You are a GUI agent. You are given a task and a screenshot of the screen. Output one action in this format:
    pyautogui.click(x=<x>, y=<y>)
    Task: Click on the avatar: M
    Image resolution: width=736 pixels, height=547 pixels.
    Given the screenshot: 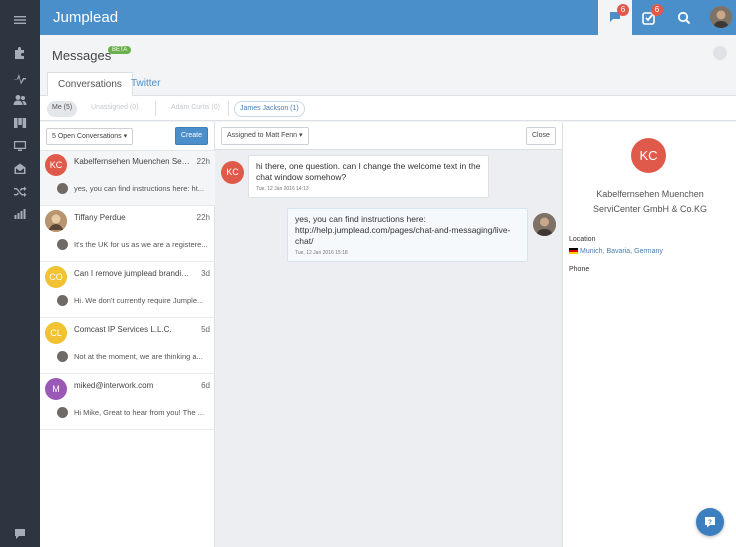 What is the action you would take?
    pyautogui.click(x=56, y=389)
    